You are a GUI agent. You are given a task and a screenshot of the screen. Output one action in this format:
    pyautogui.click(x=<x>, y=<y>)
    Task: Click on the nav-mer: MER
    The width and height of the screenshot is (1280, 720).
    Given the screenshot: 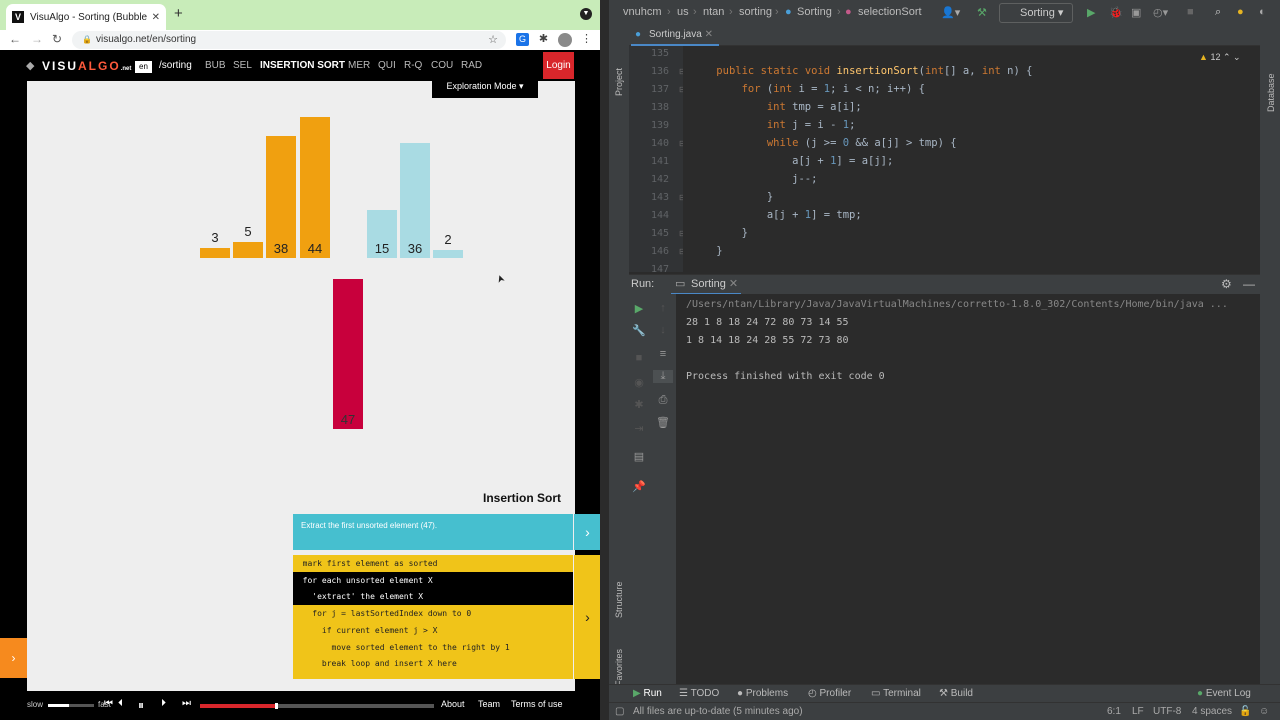 What is the action you would take?
    pyautogui.click(x=359, y=65)
    